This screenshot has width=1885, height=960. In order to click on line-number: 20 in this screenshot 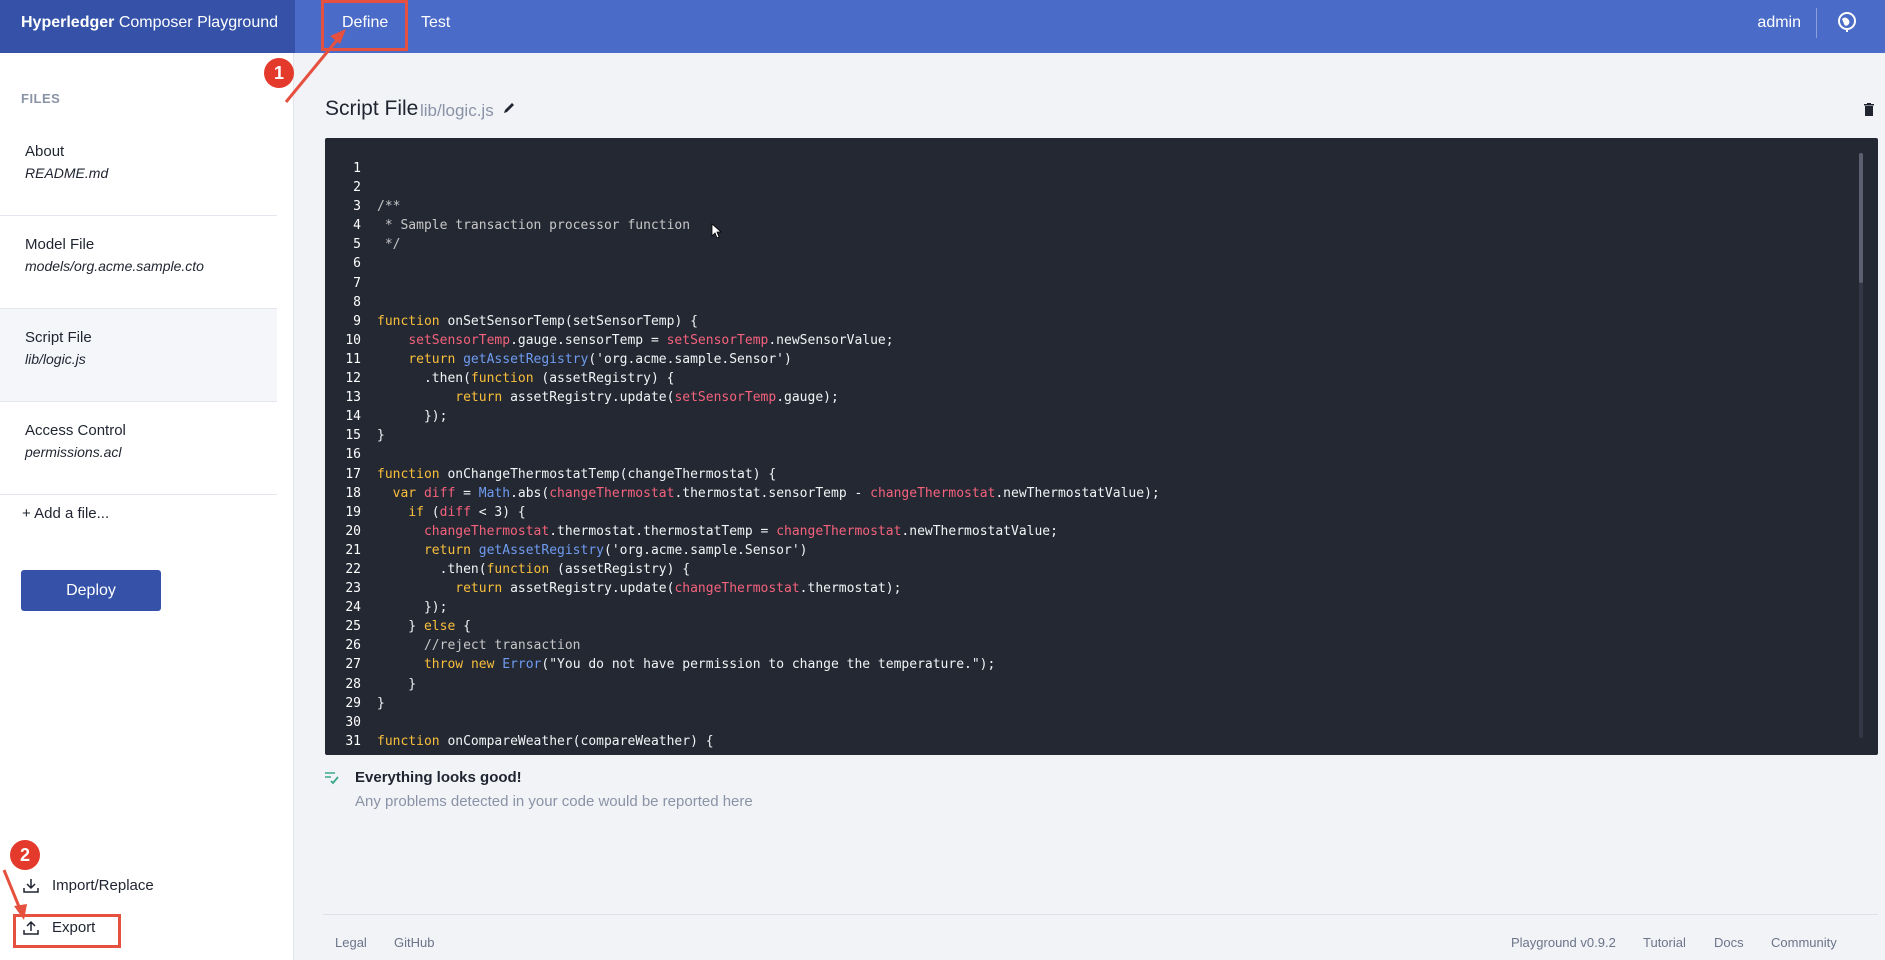, I will do `click(353, 531)`.